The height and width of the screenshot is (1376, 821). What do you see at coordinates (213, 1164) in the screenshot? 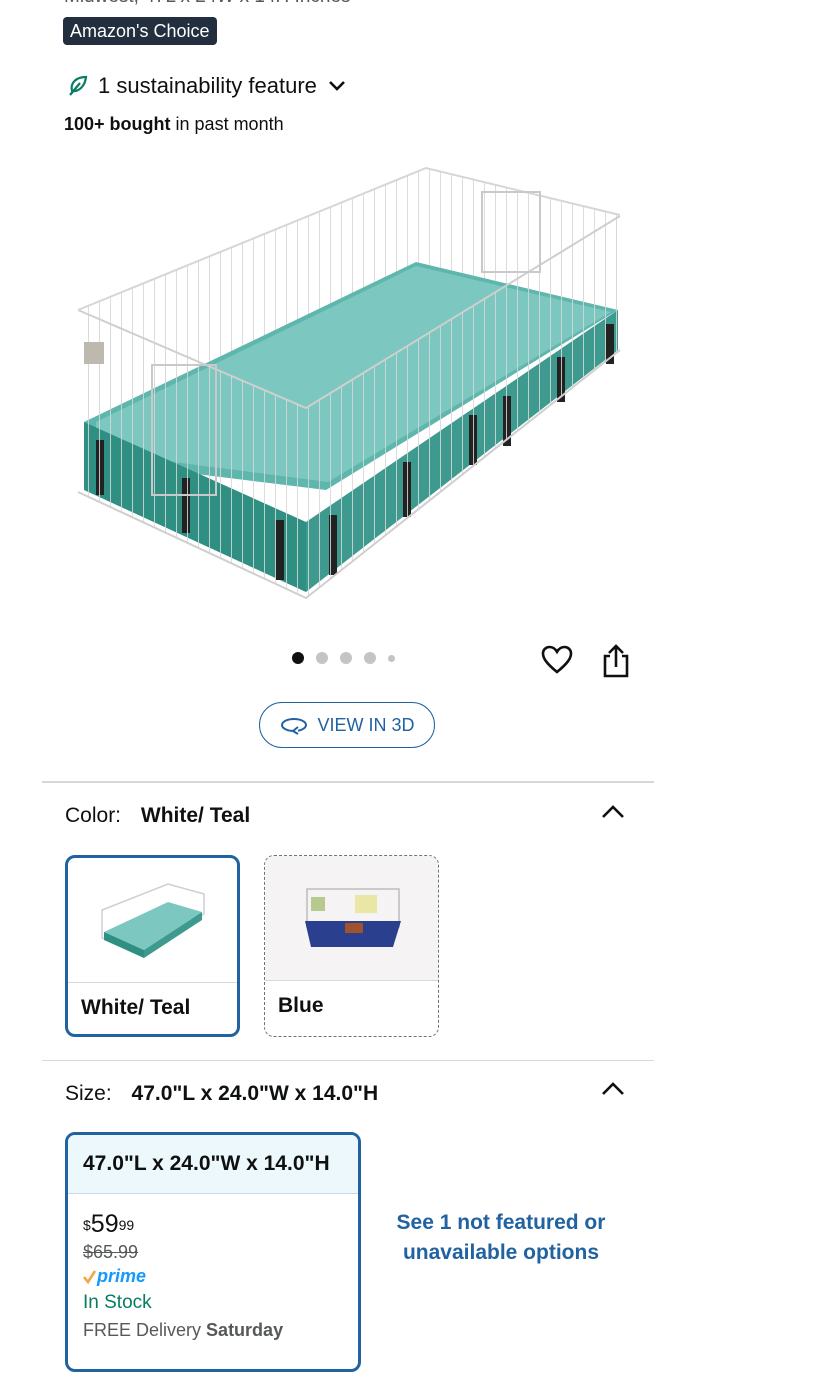
I see `size-option-name: 47.0"L x 24.0"W x 14.0"H` at bounding box center [213, 1164].